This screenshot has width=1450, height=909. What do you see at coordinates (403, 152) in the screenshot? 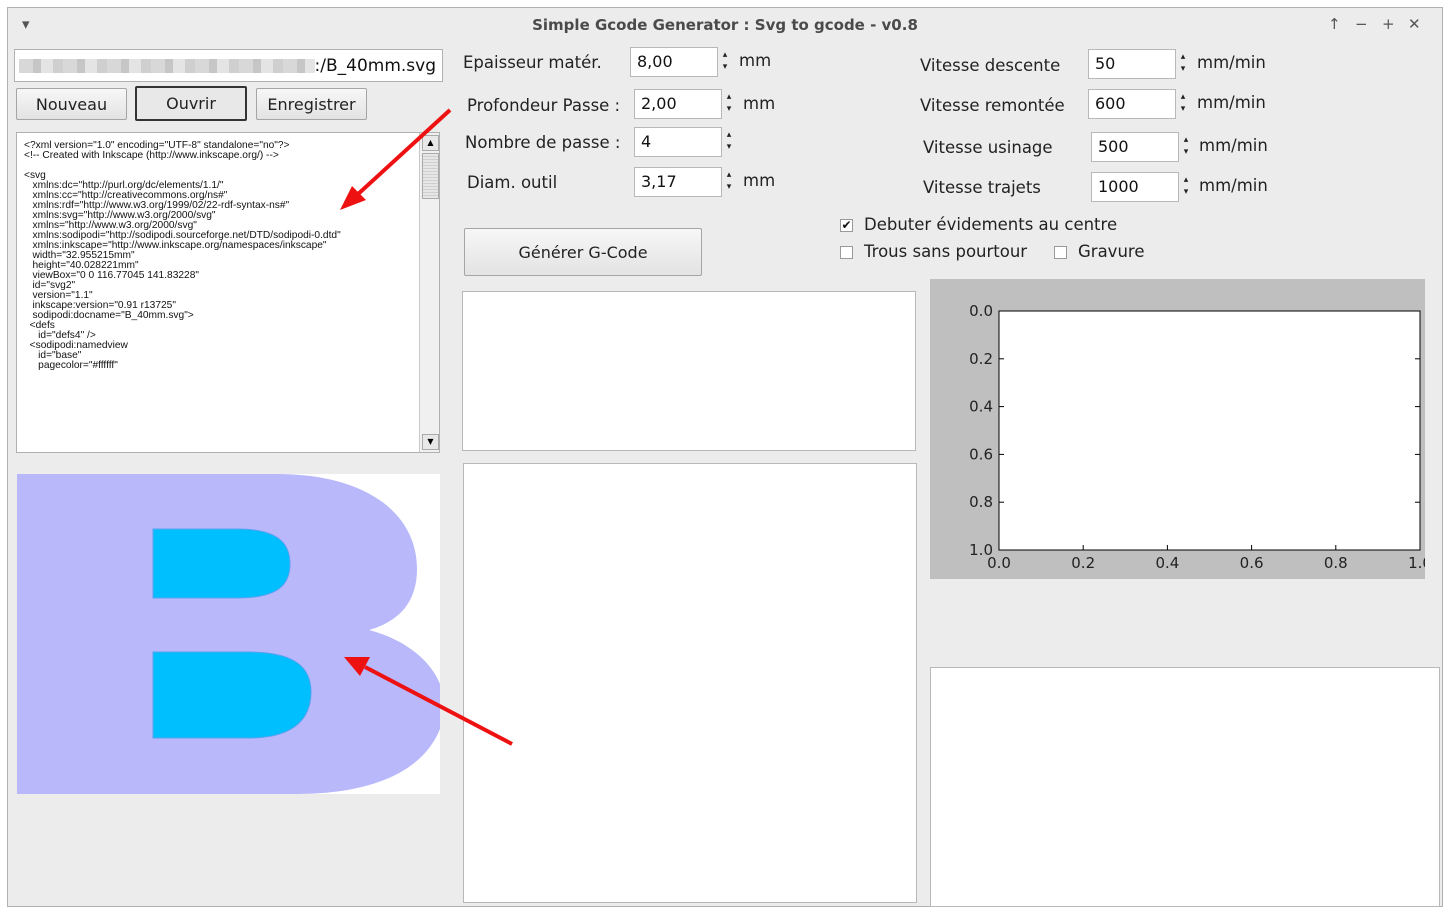
I see `arrow-to-source` at bounding box center [403, 152].